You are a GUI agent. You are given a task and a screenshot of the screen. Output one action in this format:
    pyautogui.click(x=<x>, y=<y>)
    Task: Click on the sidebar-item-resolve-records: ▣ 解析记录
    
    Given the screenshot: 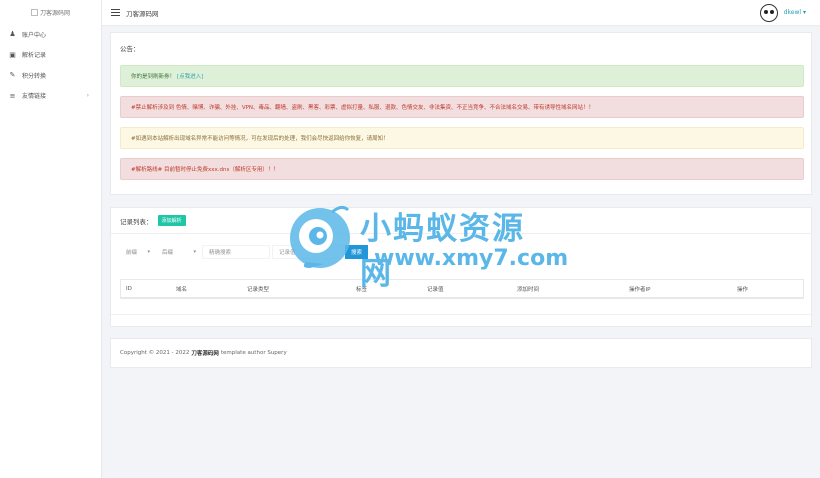 What is the action you would take?
    pyautogui.click(x=50, y=55)
    